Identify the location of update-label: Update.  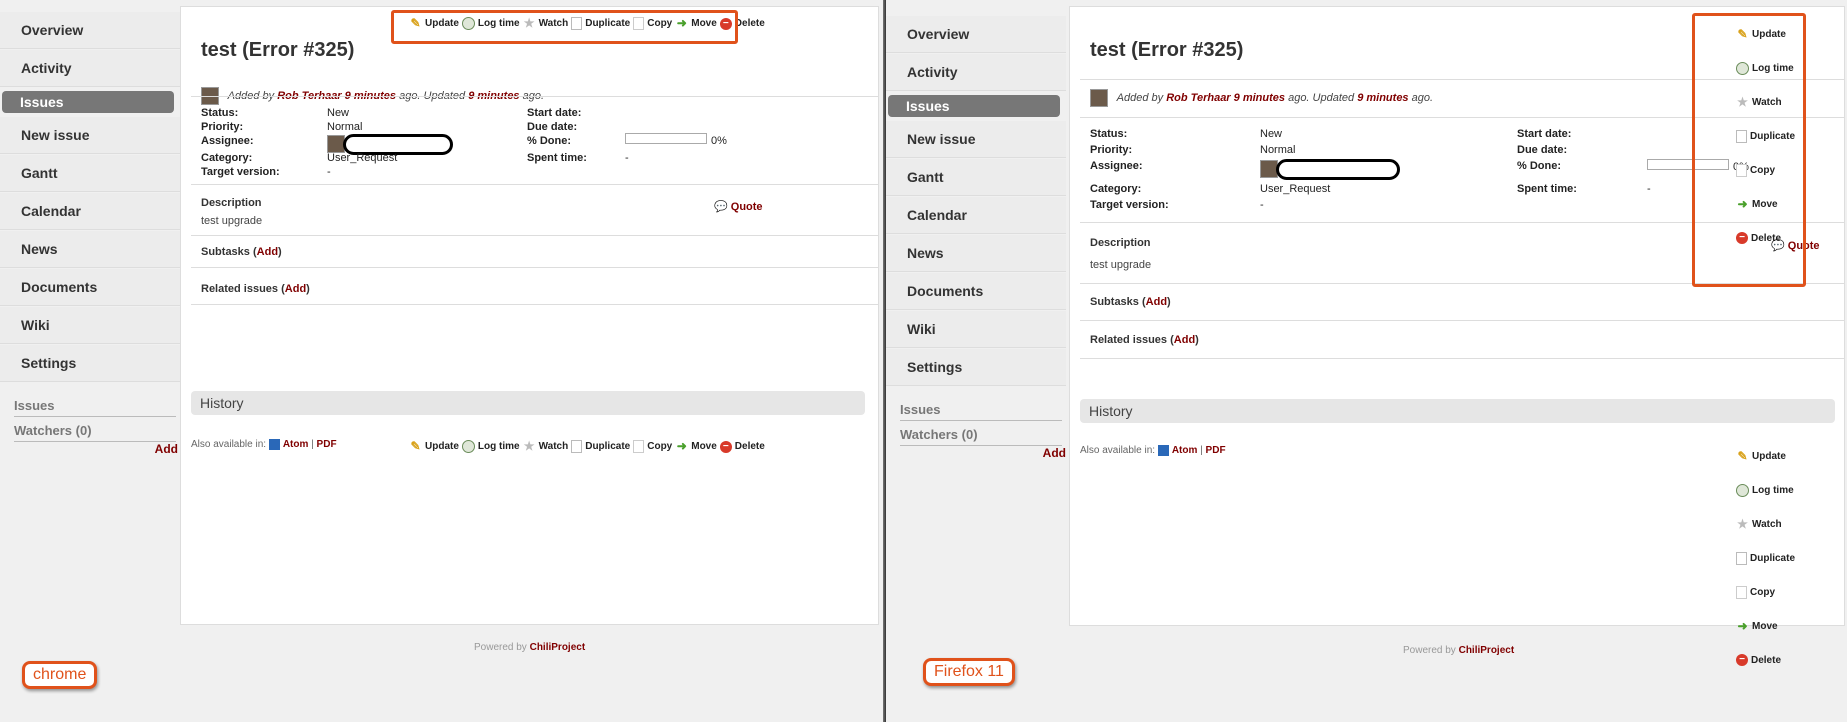
(442, 446).